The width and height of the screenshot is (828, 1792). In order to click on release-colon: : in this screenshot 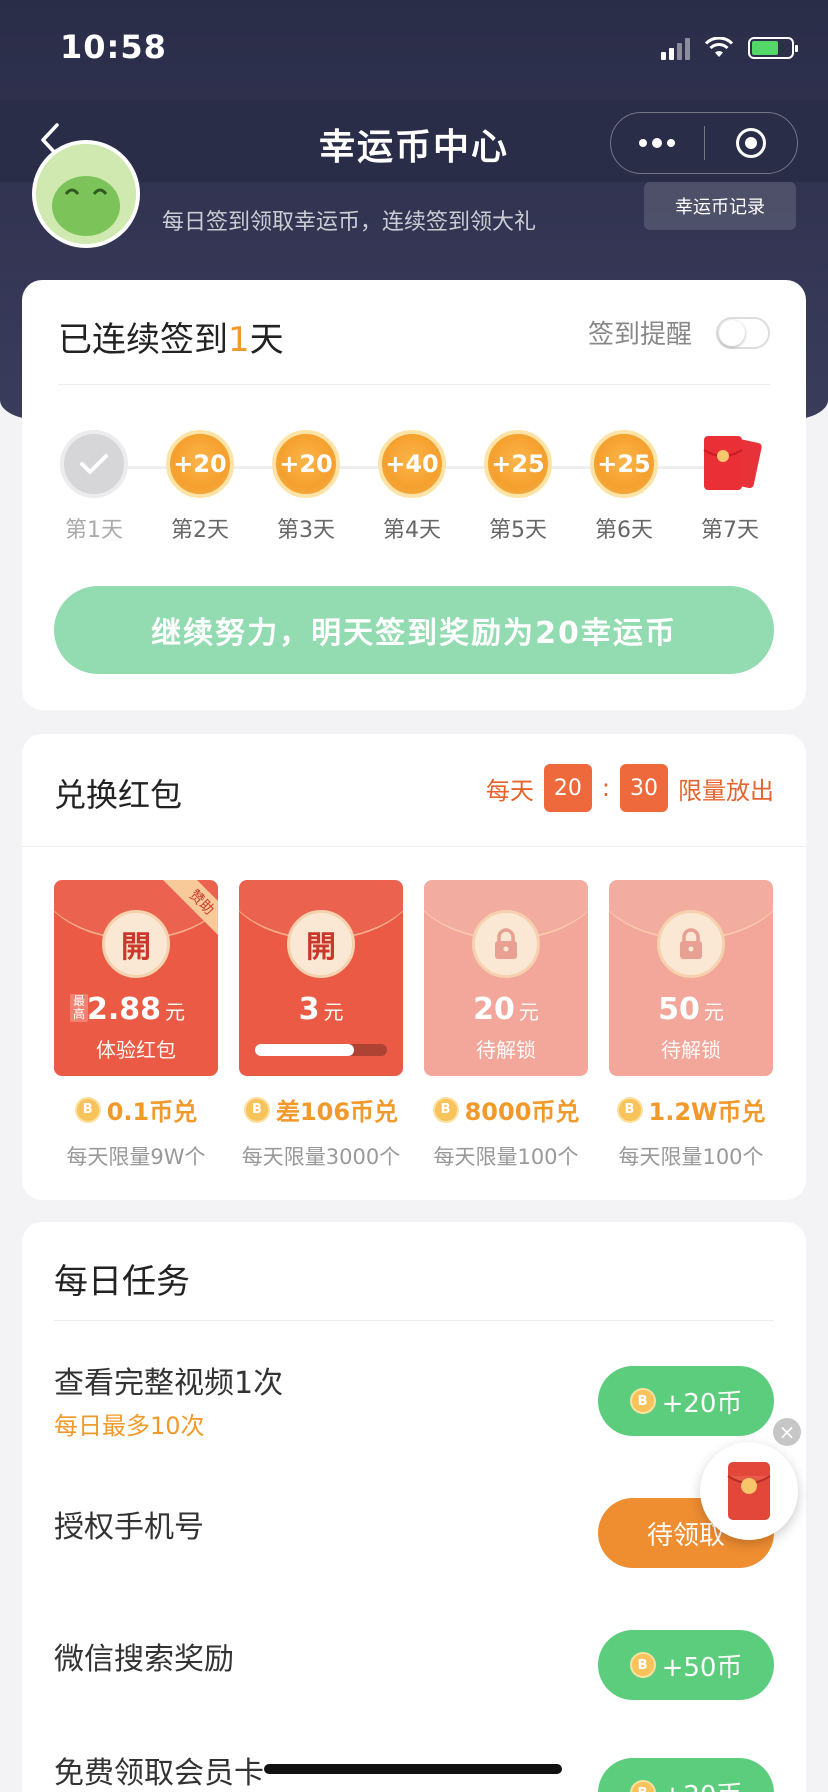, I will do `click(605, 788)`.